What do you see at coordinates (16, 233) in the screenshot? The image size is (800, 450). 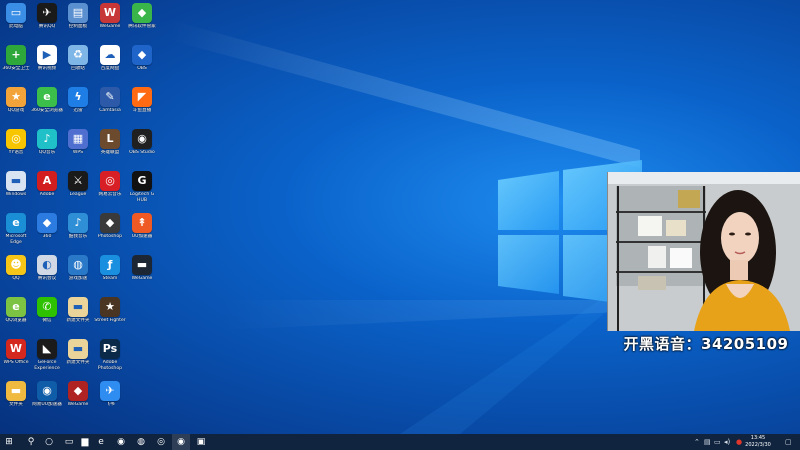 I see `desktop-icon: e Microsoft Edge` at bounding box center [16, 233].